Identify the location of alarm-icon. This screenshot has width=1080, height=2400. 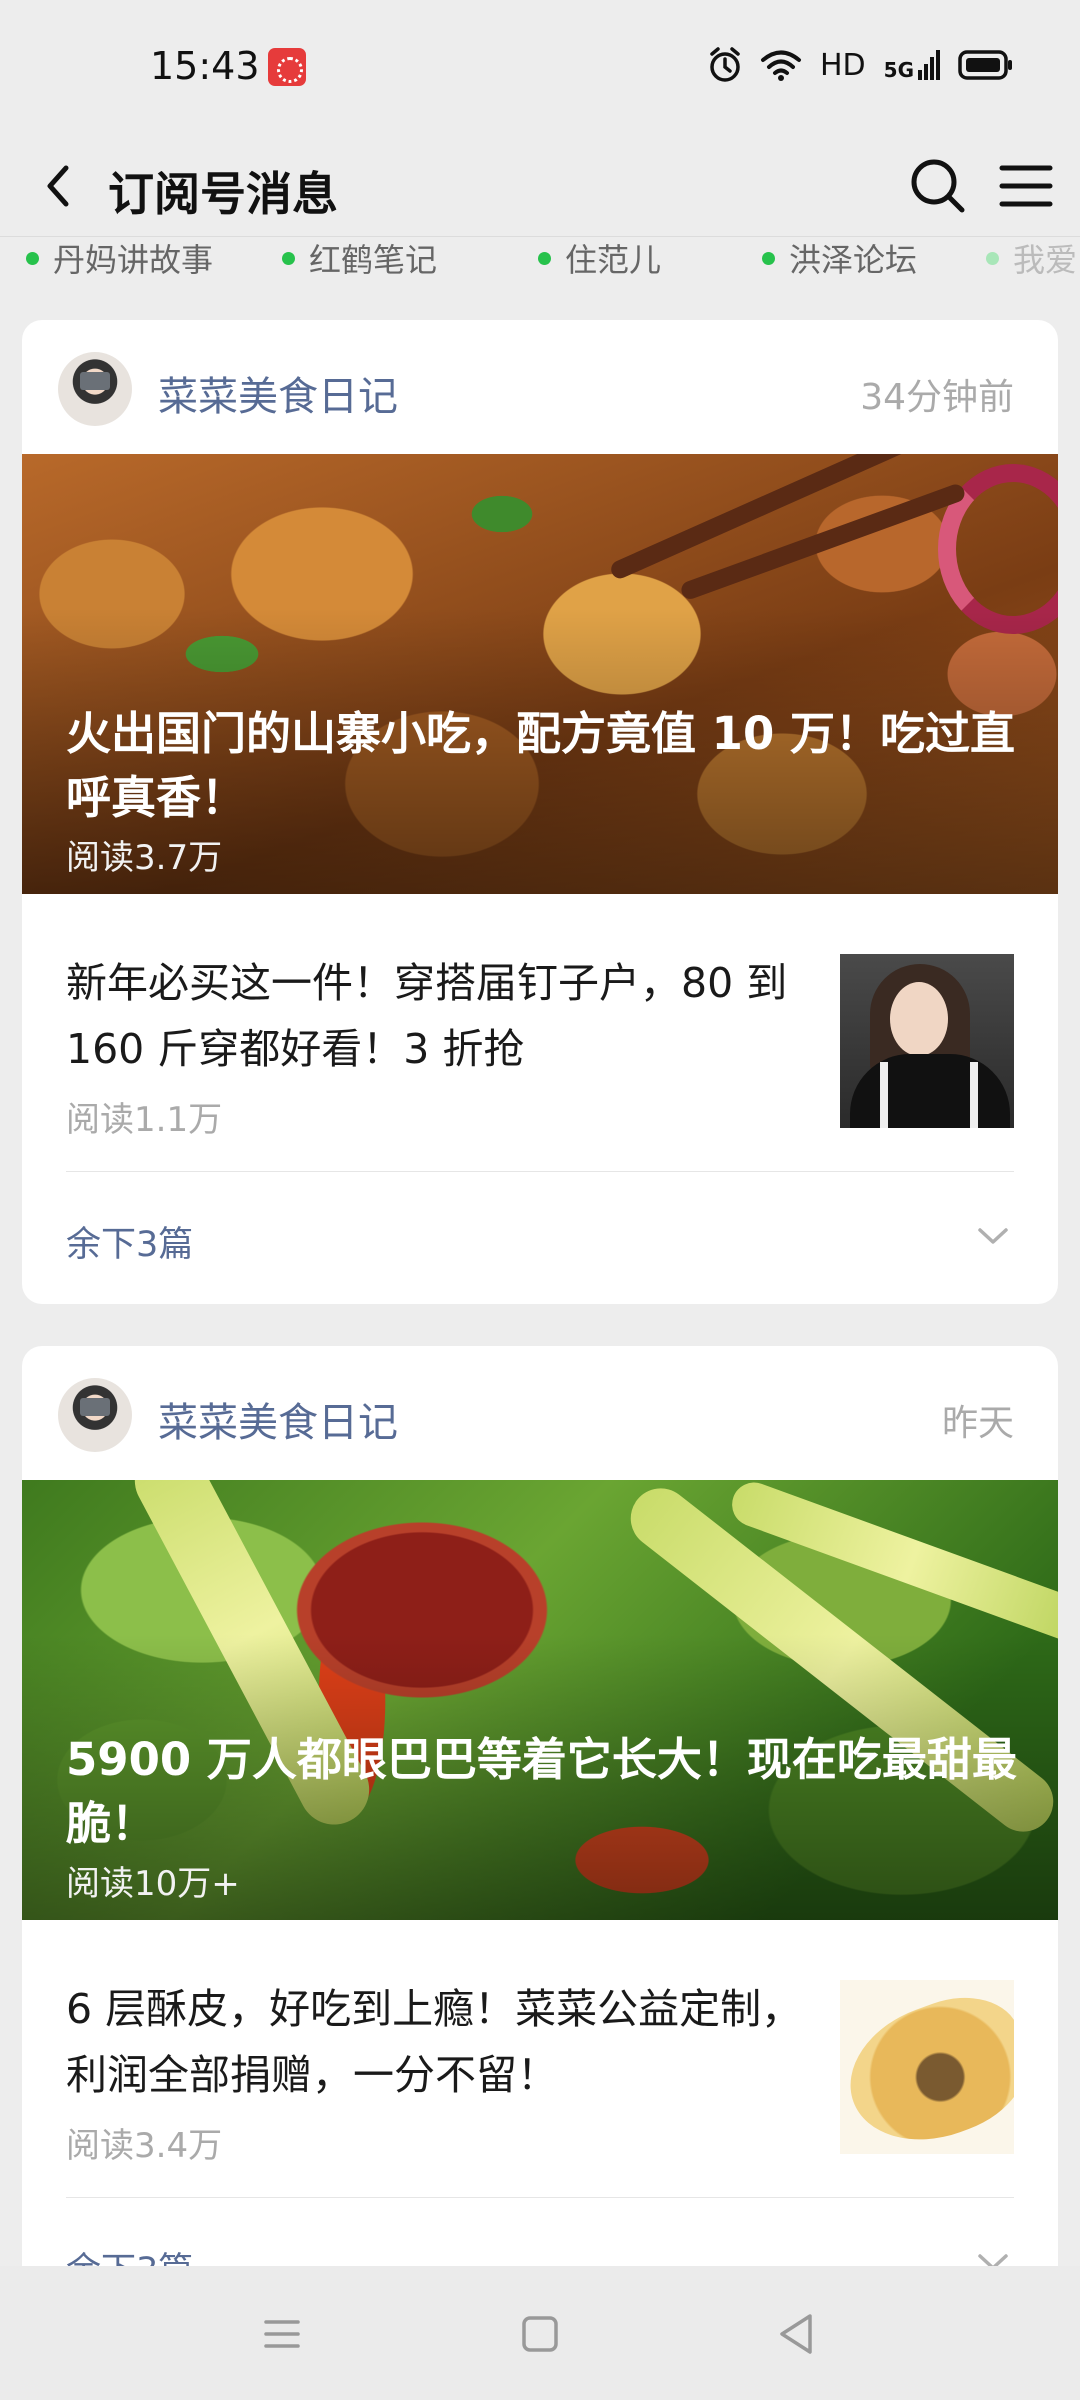
(725, 64).